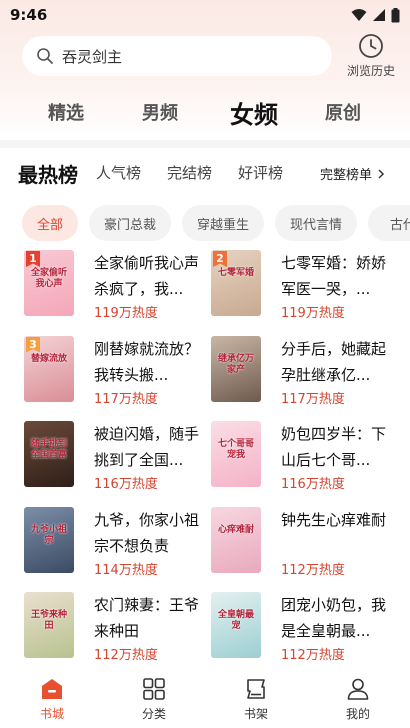 The width and height of the screenshot is (410, 728). What do you see at coordinates (358, 689) in the screenshot?
I see `user-icon` at bounding box center [358, 689].